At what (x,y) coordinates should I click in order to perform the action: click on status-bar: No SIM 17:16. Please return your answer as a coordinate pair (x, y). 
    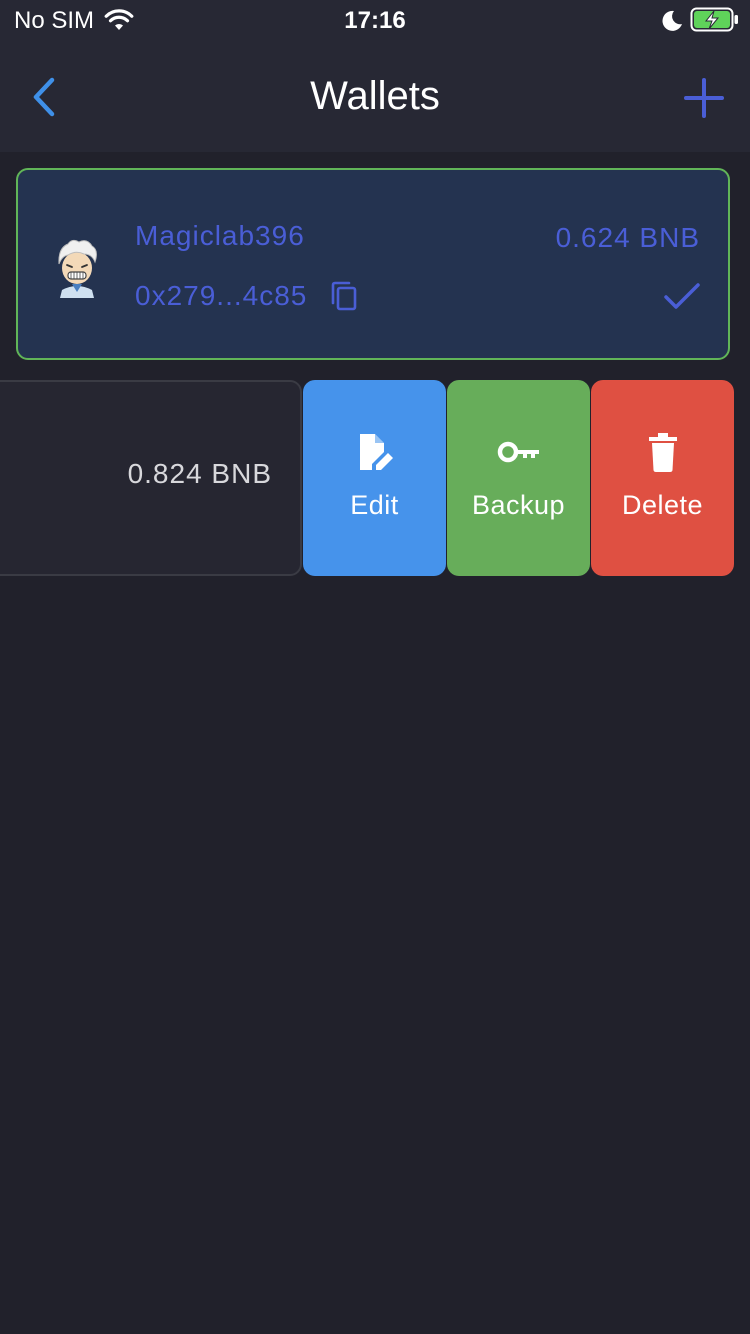
    Looking at the image, I should click on (375, 22).